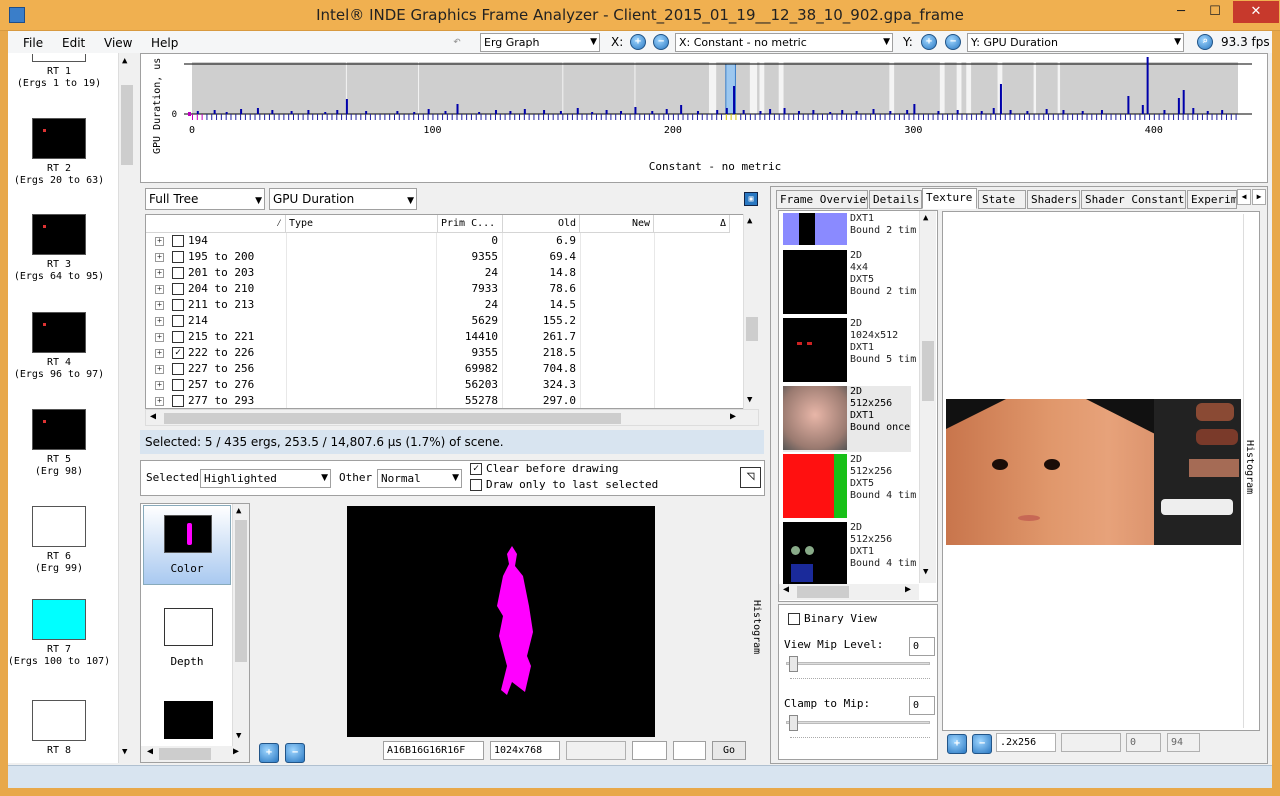 The height and width of the screenshot is (796, 1280). What do you see at coordinates (929, 42) in the screenshot?
I see `y-zoom-in-icon: +` at bounding box center [929, 42].